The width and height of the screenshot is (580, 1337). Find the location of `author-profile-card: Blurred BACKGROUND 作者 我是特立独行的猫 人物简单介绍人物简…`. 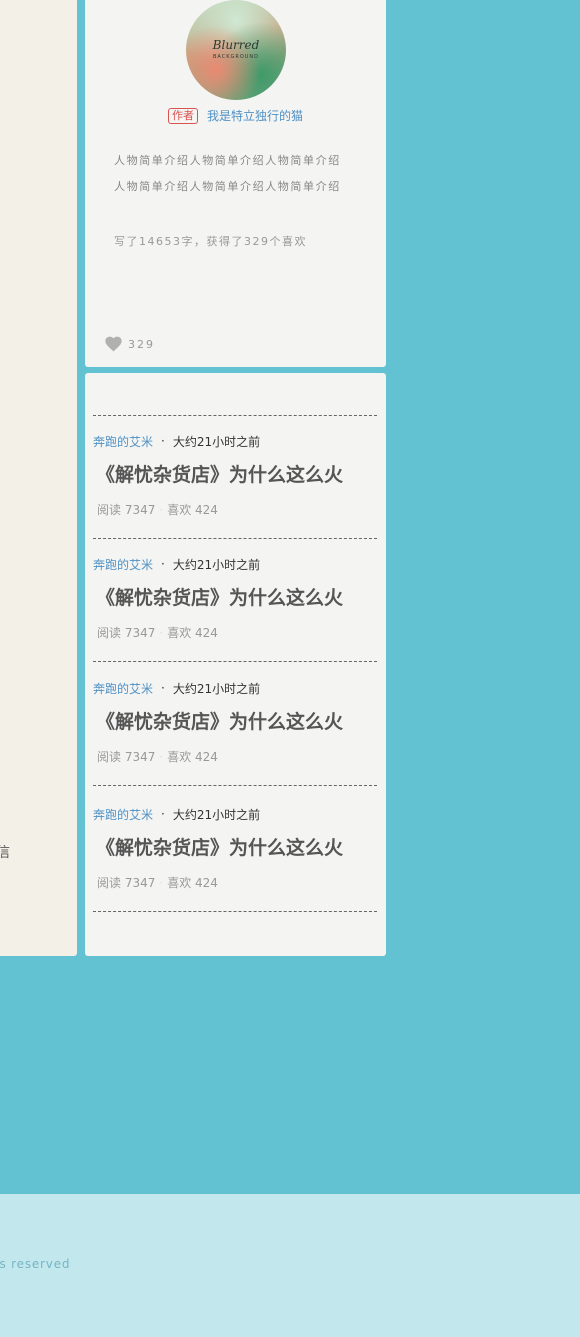

author-profile-card: Blurred BACKGROUND 作者 我是特立独行的猫 人物简单介绍人物简… is located at coordinates (235, 183).